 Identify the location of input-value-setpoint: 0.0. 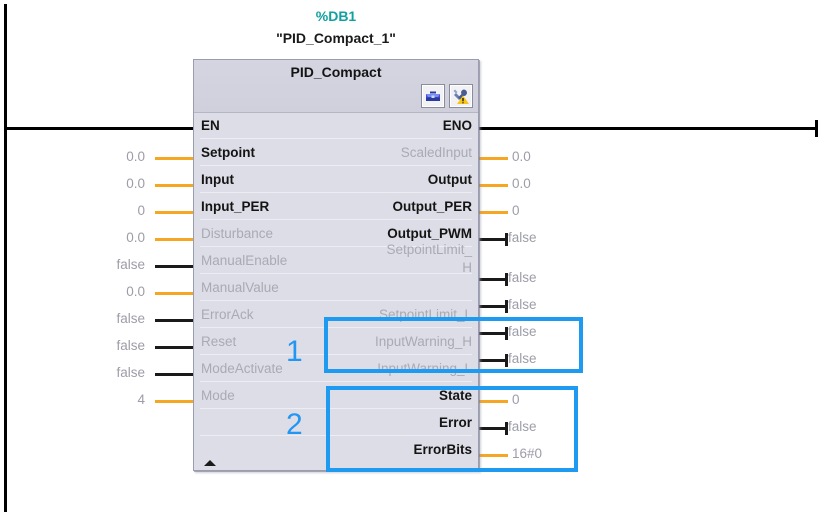
(122, 156).